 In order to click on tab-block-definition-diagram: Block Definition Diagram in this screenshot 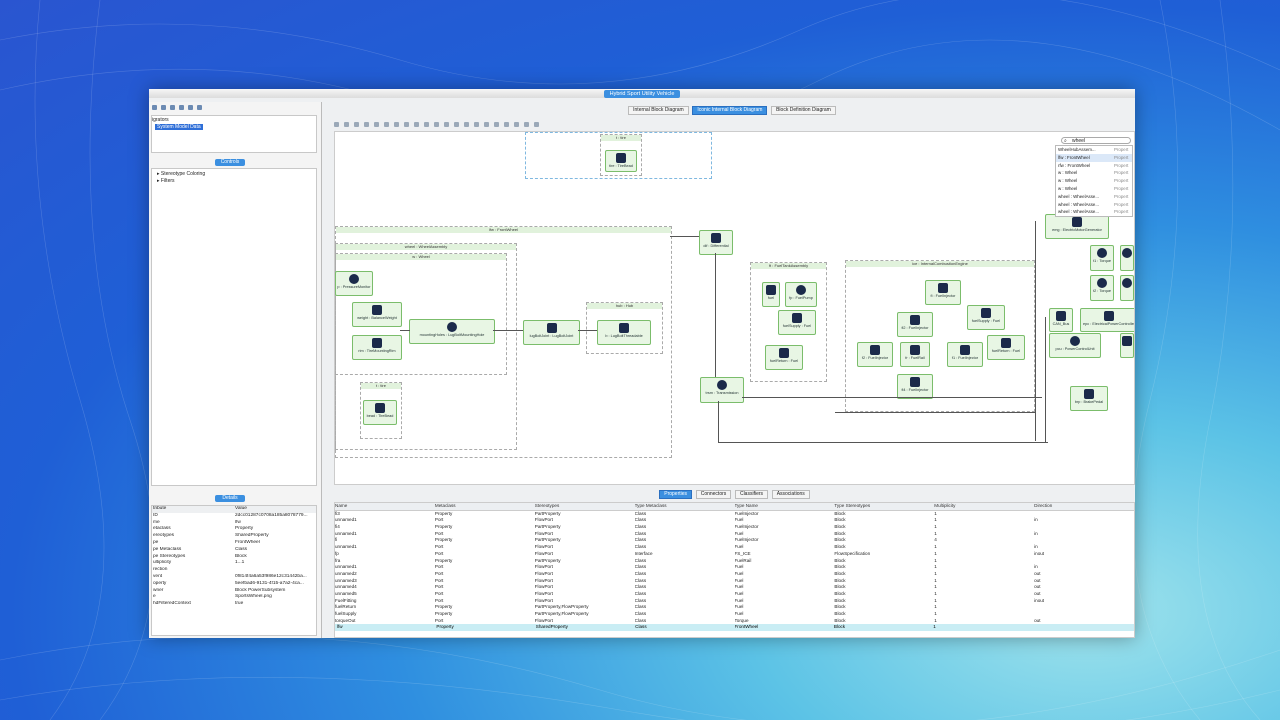, I will do `click(803, 110)`.